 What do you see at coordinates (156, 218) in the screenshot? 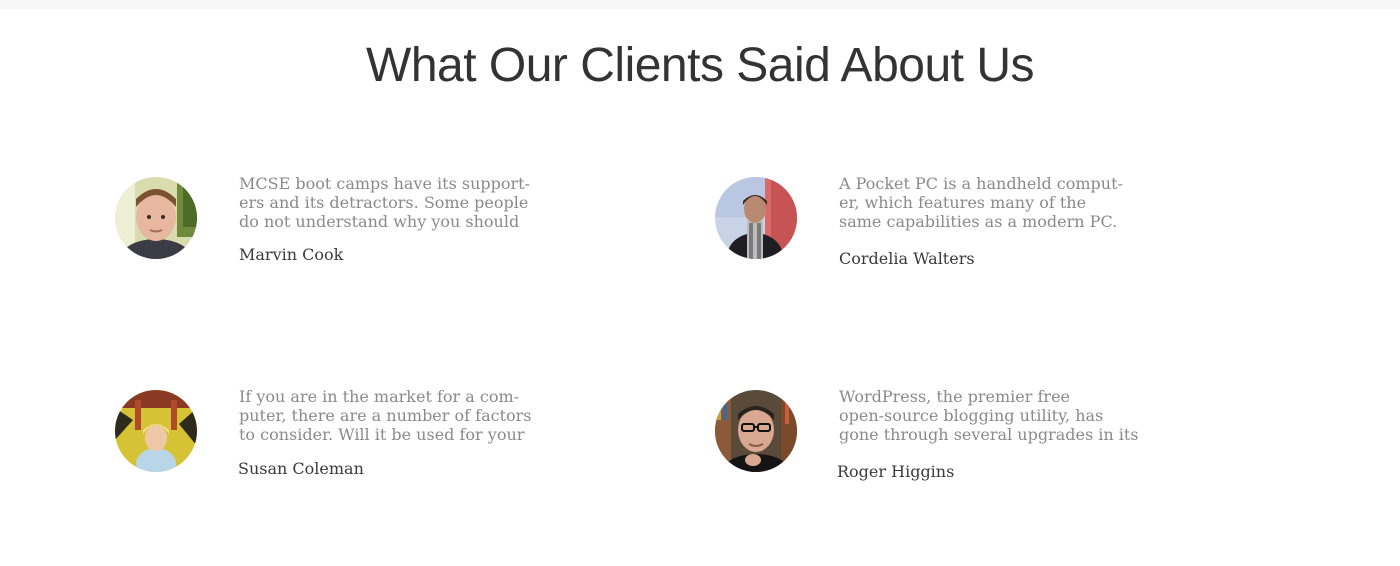
I see `avatar-young-man-icon` at bounding box center [156, 218].